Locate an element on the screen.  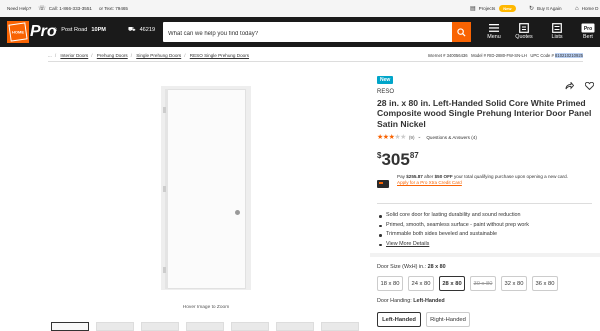
discount-amount: $50 OFF is located at coordinates (443, 176).